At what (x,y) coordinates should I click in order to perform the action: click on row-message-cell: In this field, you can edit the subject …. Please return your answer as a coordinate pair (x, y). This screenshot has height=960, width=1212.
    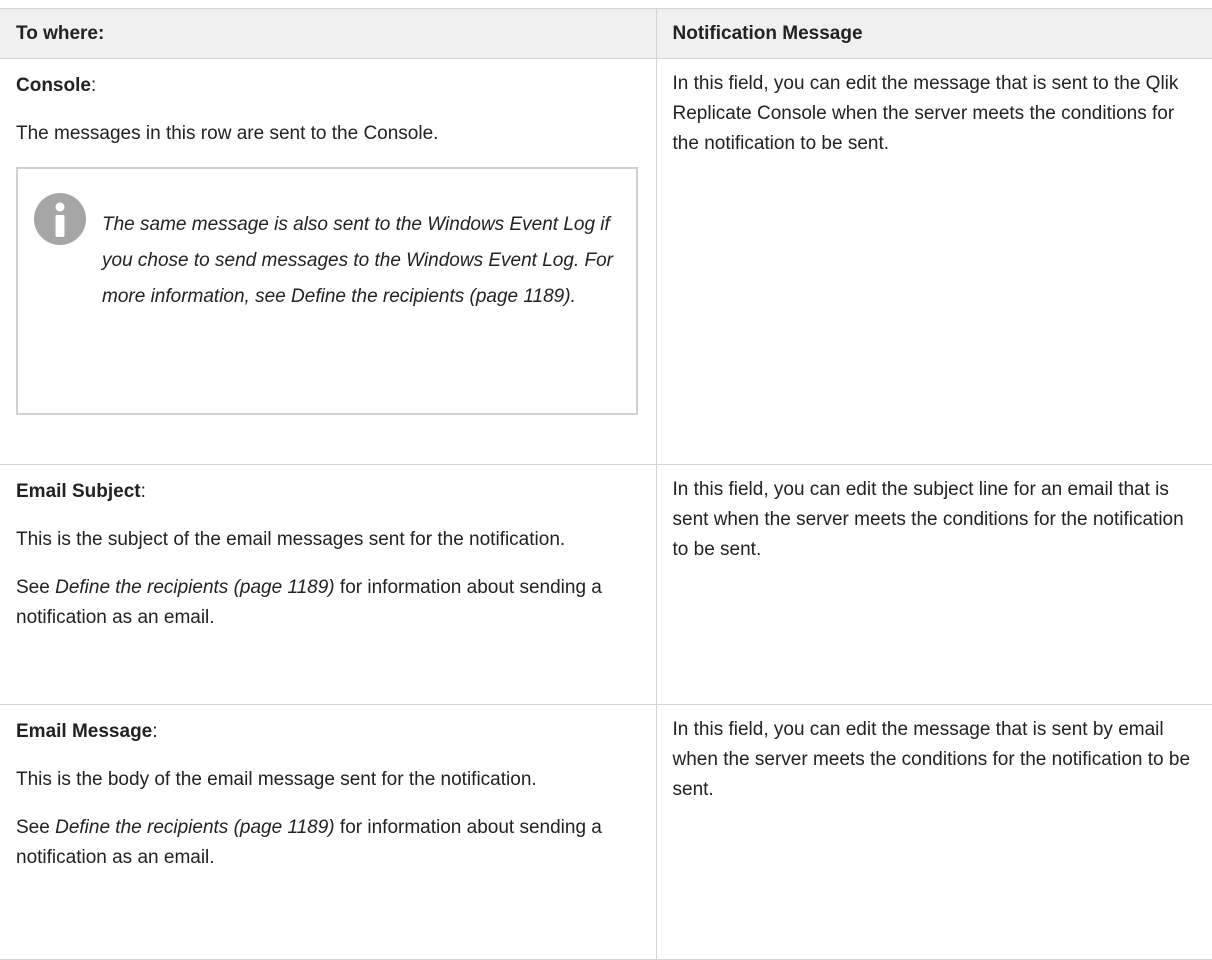
    Looking at the image, I should click on (933, 584).